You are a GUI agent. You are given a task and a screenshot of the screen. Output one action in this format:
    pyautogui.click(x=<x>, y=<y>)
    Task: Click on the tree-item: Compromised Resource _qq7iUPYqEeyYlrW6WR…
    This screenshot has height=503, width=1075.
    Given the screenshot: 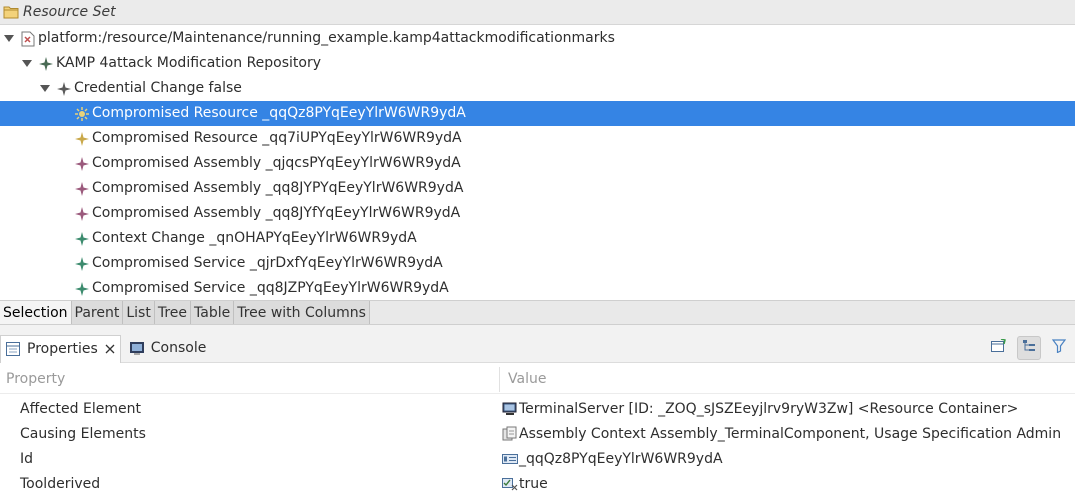 What is the action you would take?
    pyautogui.click(x=537, y=138)
    